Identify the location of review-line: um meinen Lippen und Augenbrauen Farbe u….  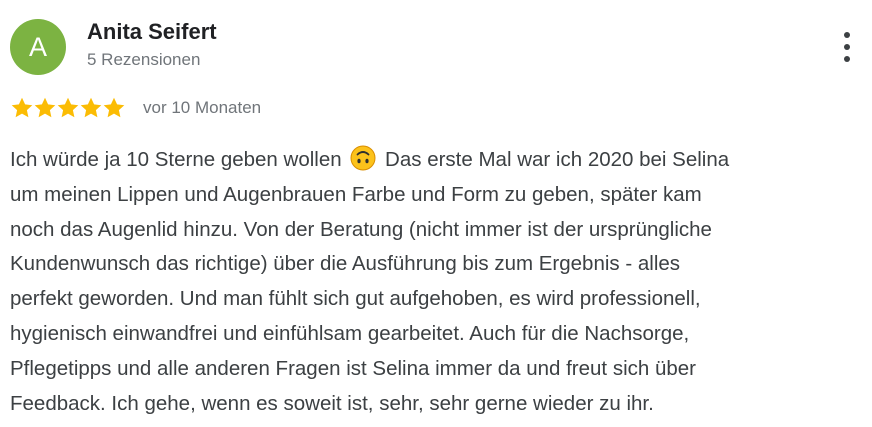
(356, 194).